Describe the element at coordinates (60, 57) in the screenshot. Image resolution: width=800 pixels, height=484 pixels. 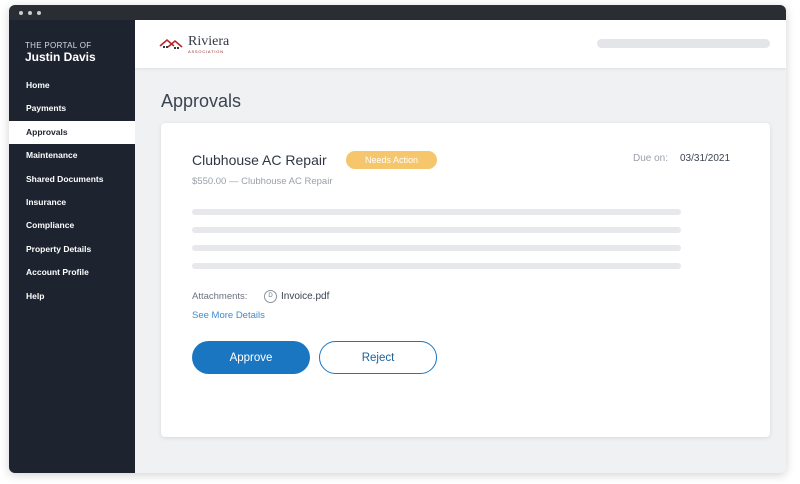
I see `portal-user-name: Justin Davis` at that location.